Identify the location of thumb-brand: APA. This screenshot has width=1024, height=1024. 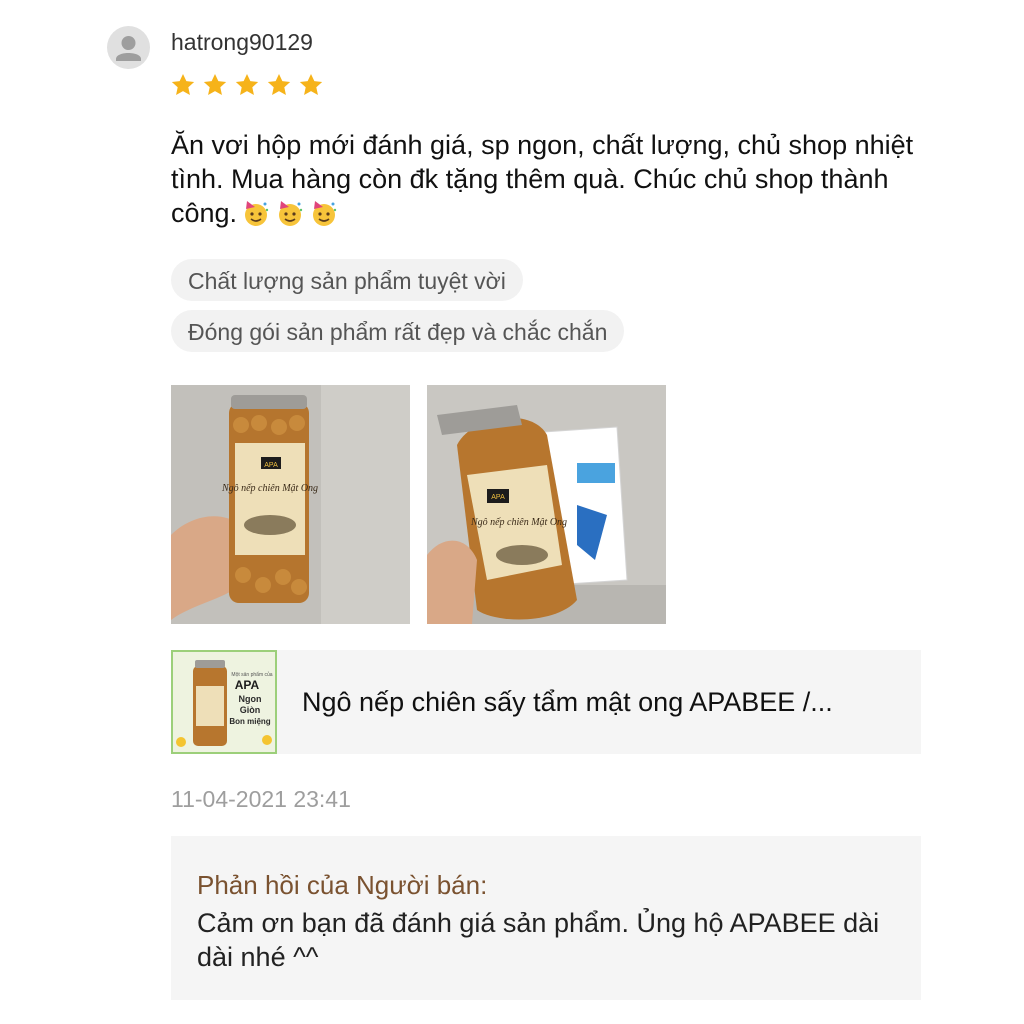
(247, 685).